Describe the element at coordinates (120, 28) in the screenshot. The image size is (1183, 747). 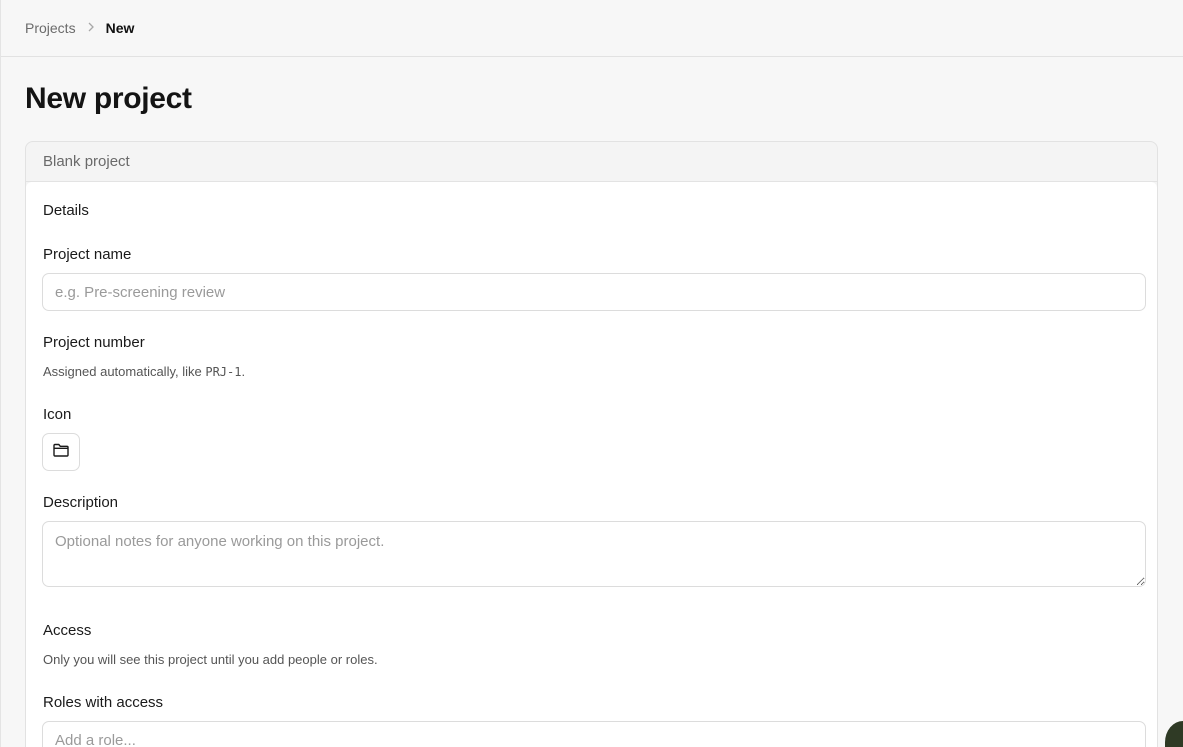
I see `breadcrumb-current: New` at that location.